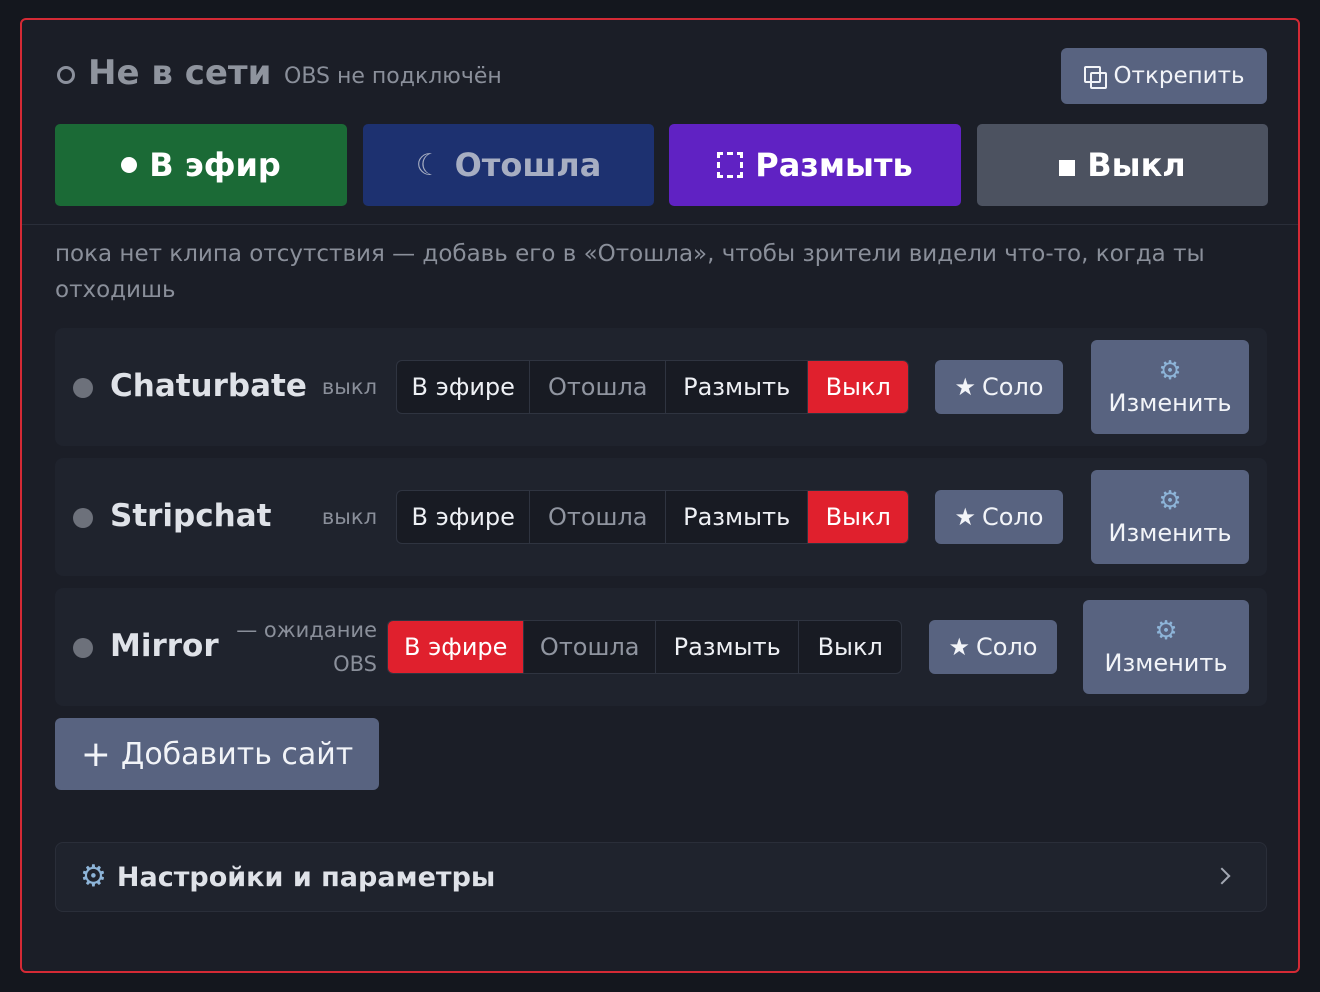 This screenshot has height=992, width=1320. What do you see at coordinates (1136, 165) in the screenshot?
I see `mode-off-label: Выкл` at bounding box center [1136, 165].